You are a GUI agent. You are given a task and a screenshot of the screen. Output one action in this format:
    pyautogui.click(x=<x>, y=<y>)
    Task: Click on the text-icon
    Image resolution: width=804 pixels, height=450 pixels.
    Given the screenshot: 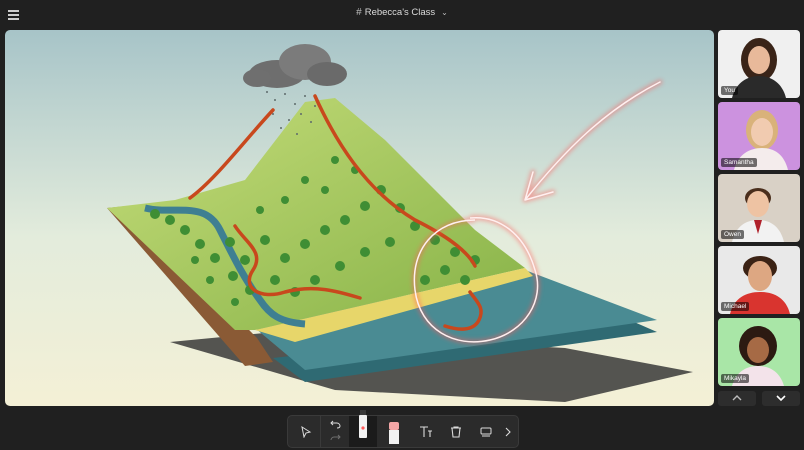 What is the action you would take?
    pyautogui.click(x=426, y=431)
    